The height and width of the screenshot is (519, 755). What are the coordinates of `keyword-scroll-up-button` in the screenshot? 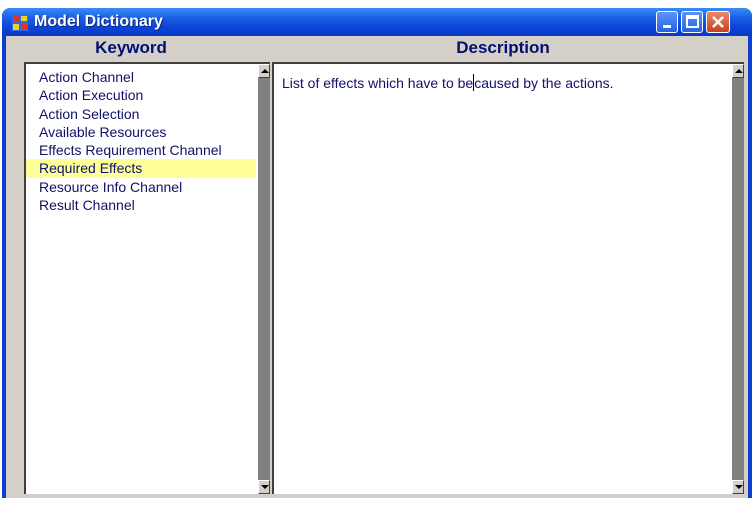 It's located at (264, 71).